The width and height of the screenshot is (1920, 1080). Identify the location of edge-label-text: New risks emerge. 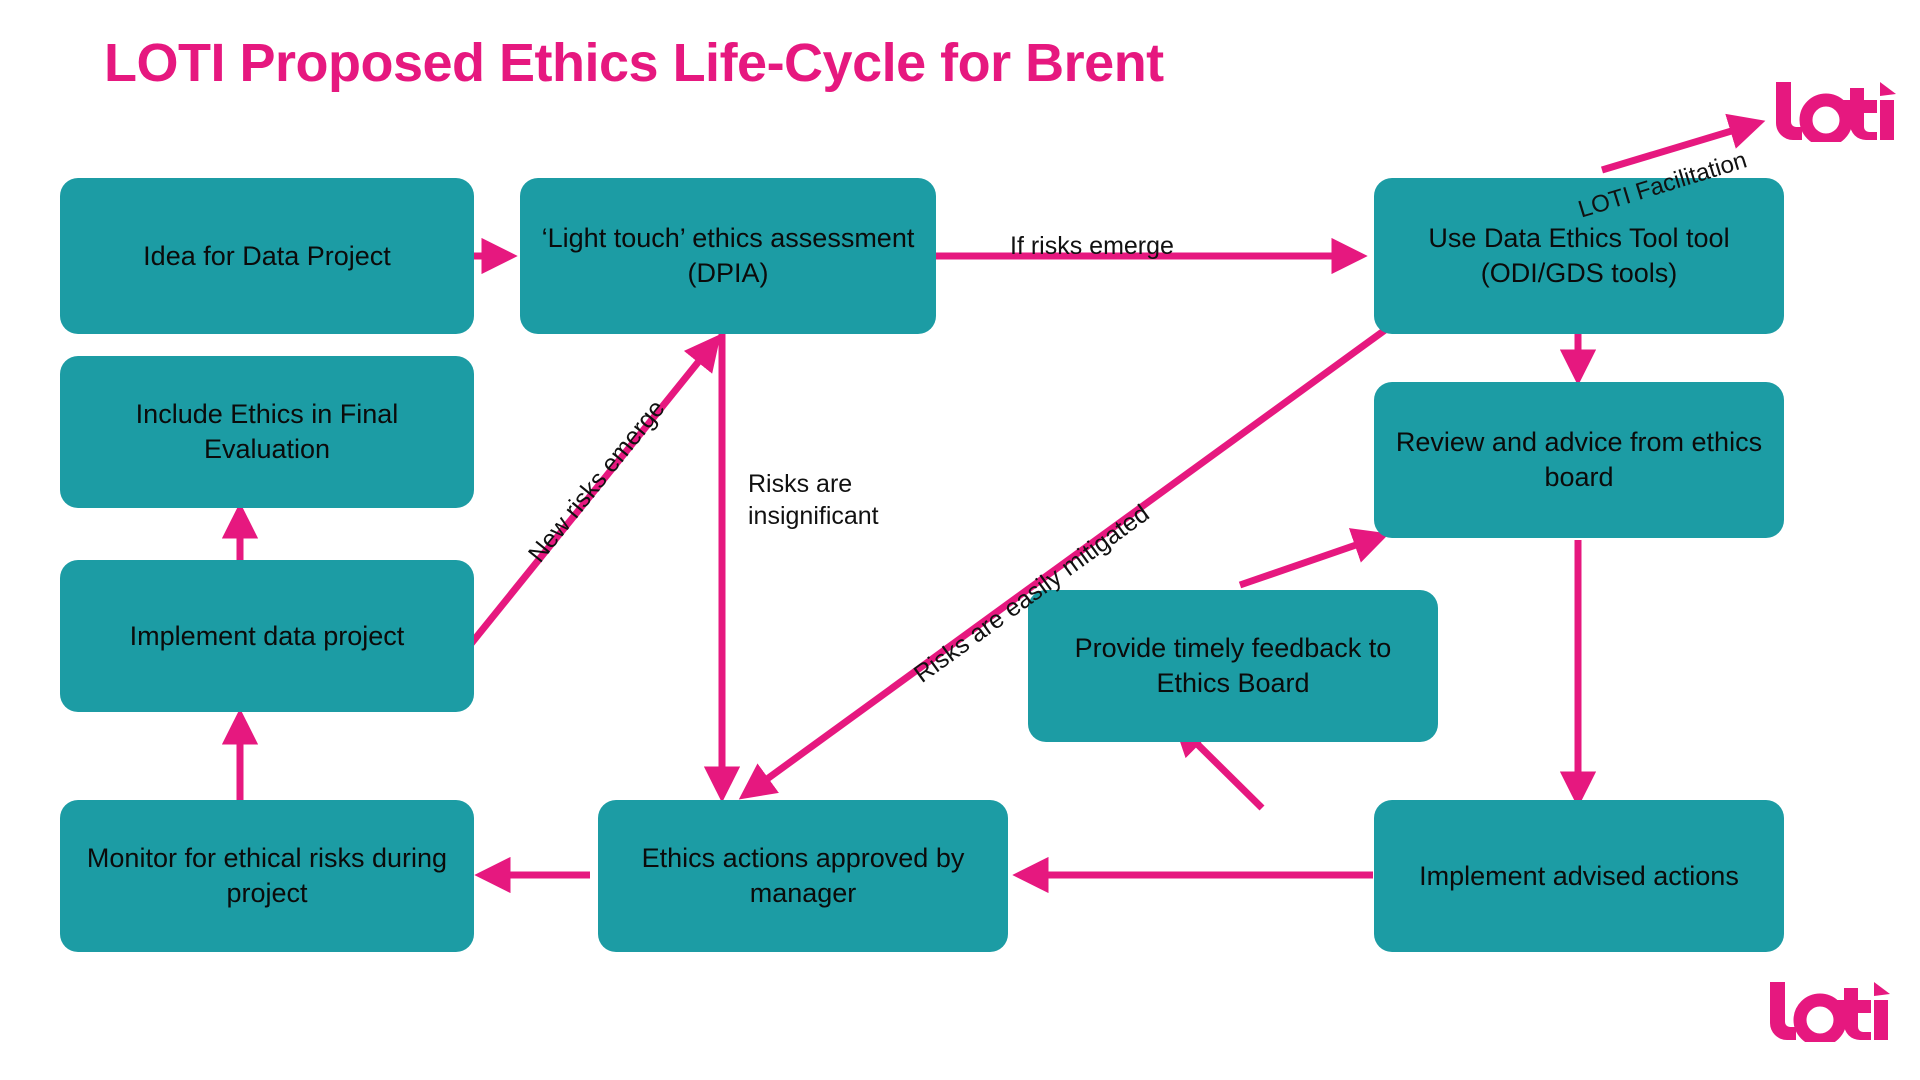
(597, 481).